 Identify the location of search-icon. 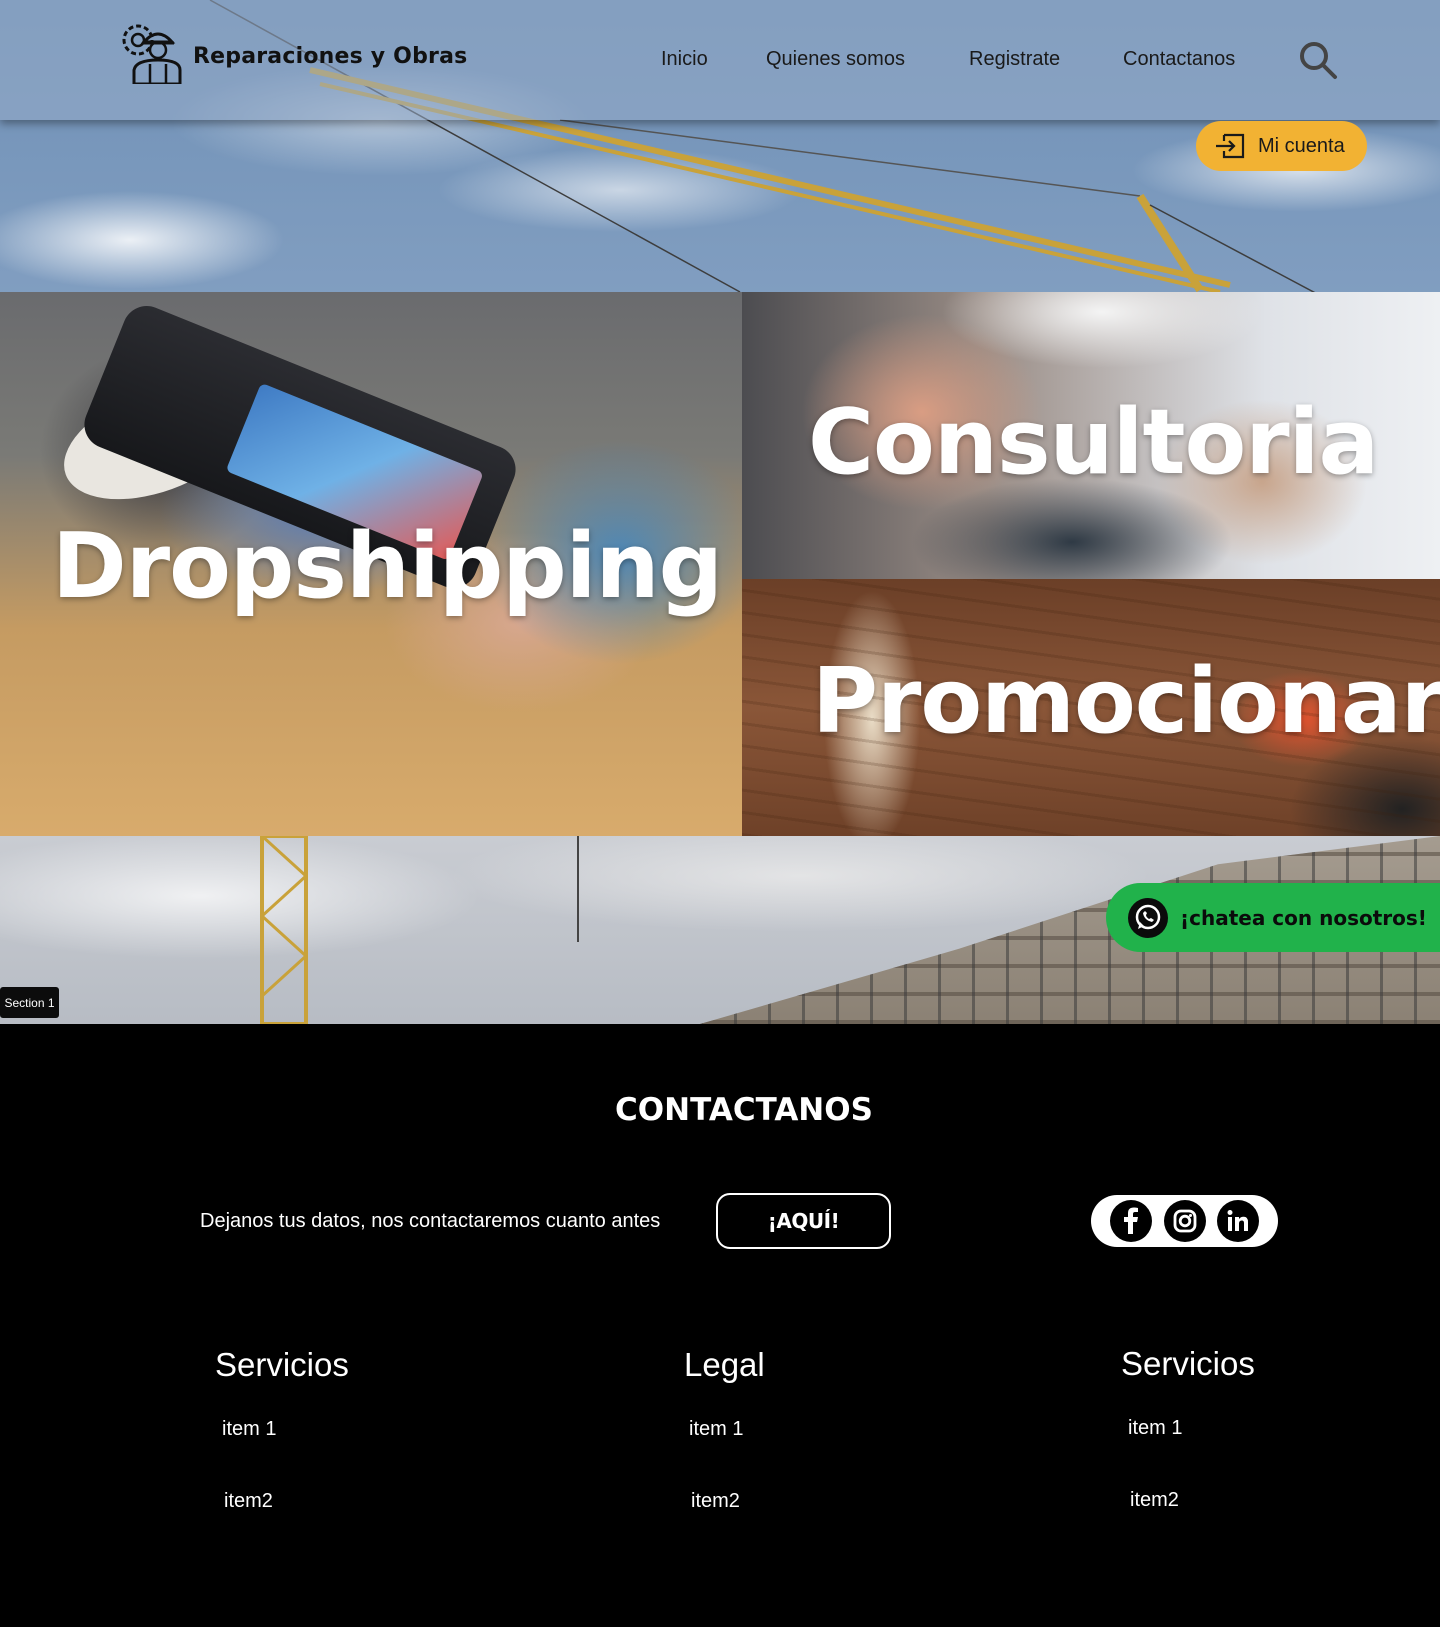
(1318, 60).